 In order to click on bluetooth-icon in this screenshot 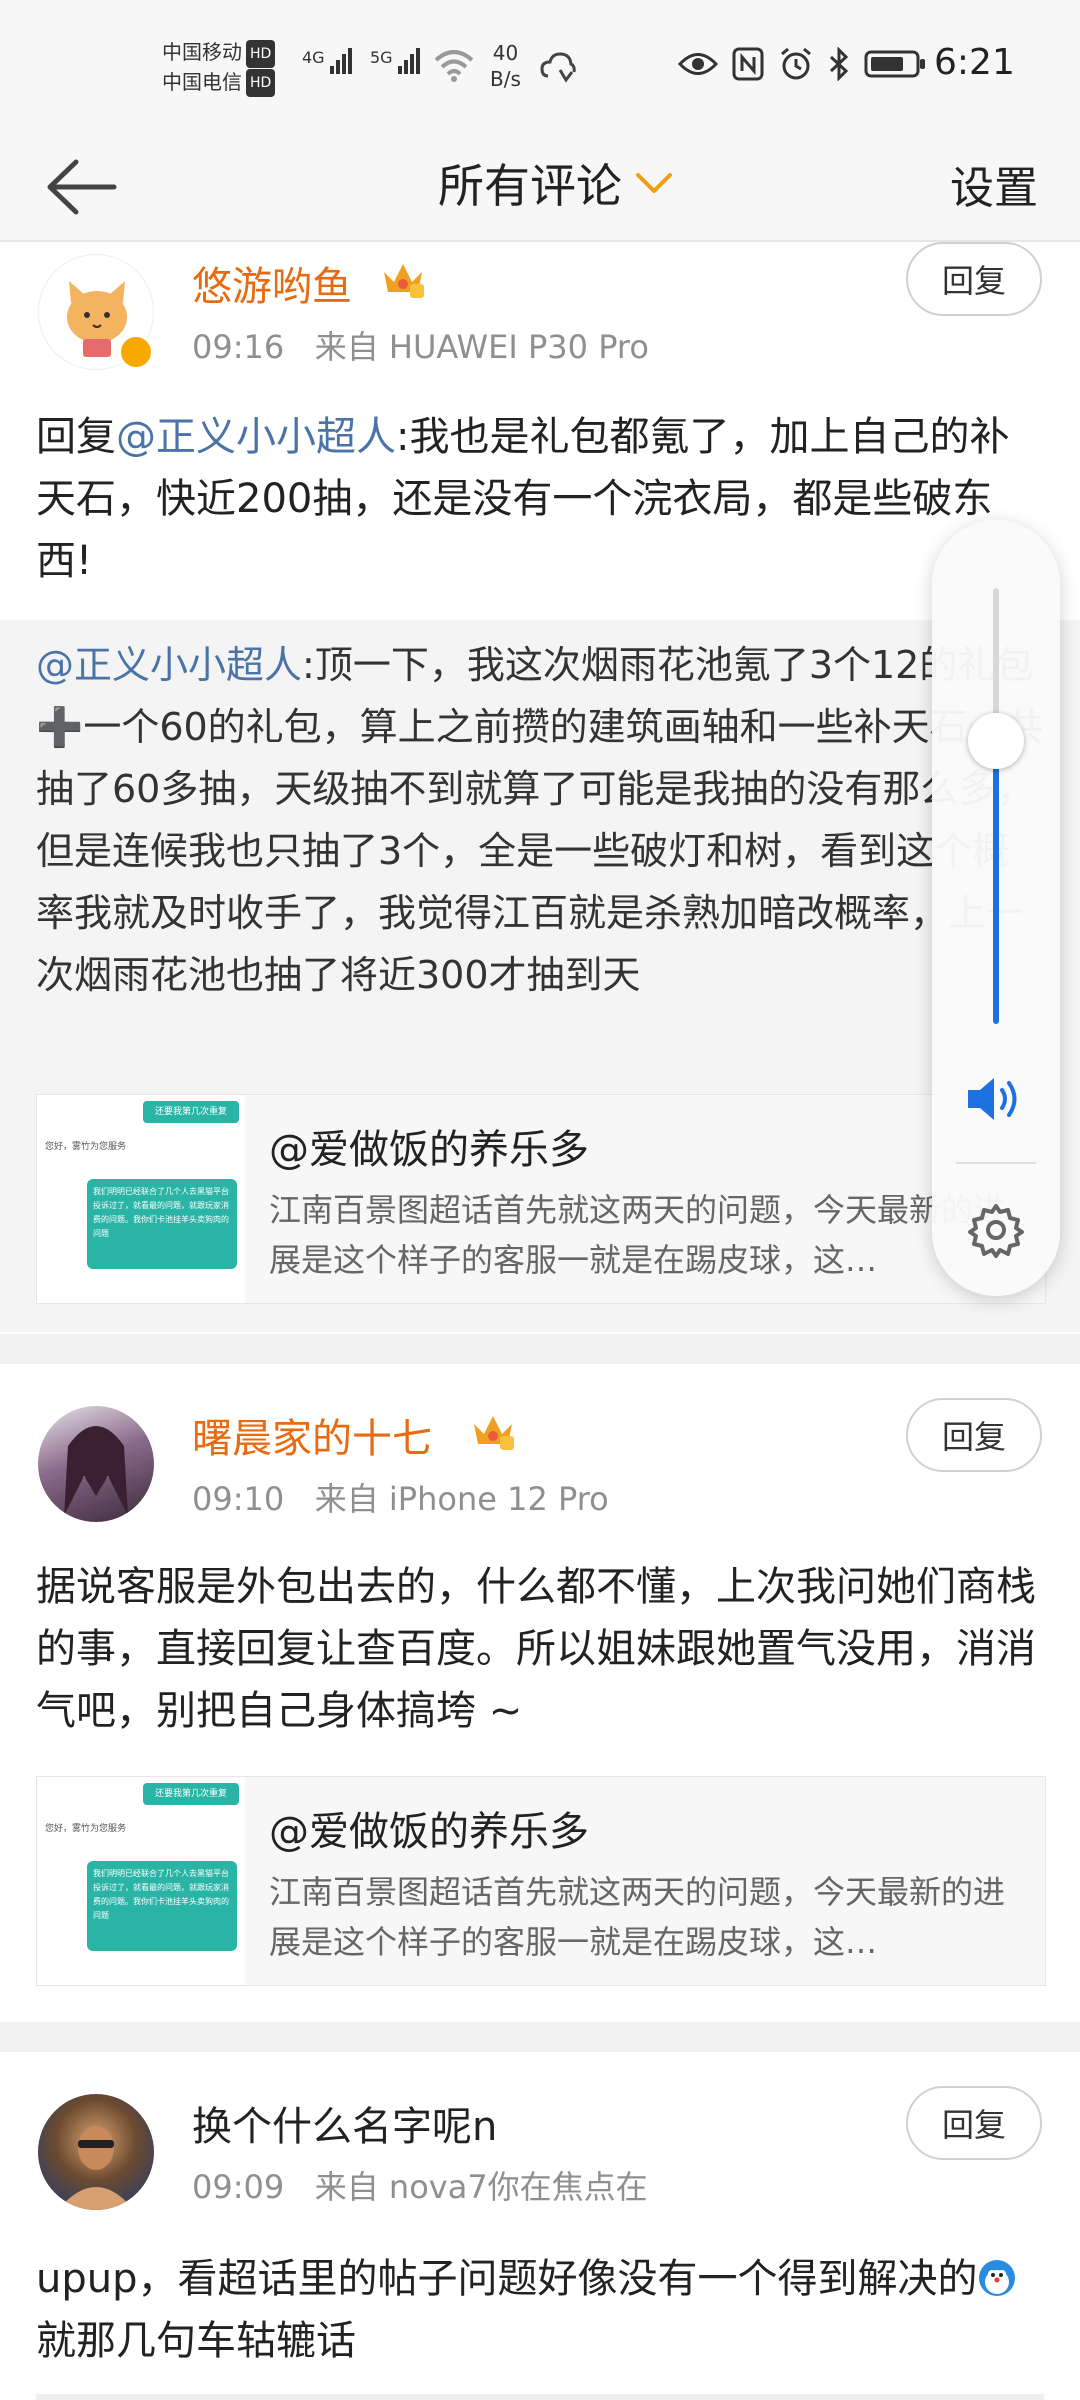, I will do `click(839, 64)`.